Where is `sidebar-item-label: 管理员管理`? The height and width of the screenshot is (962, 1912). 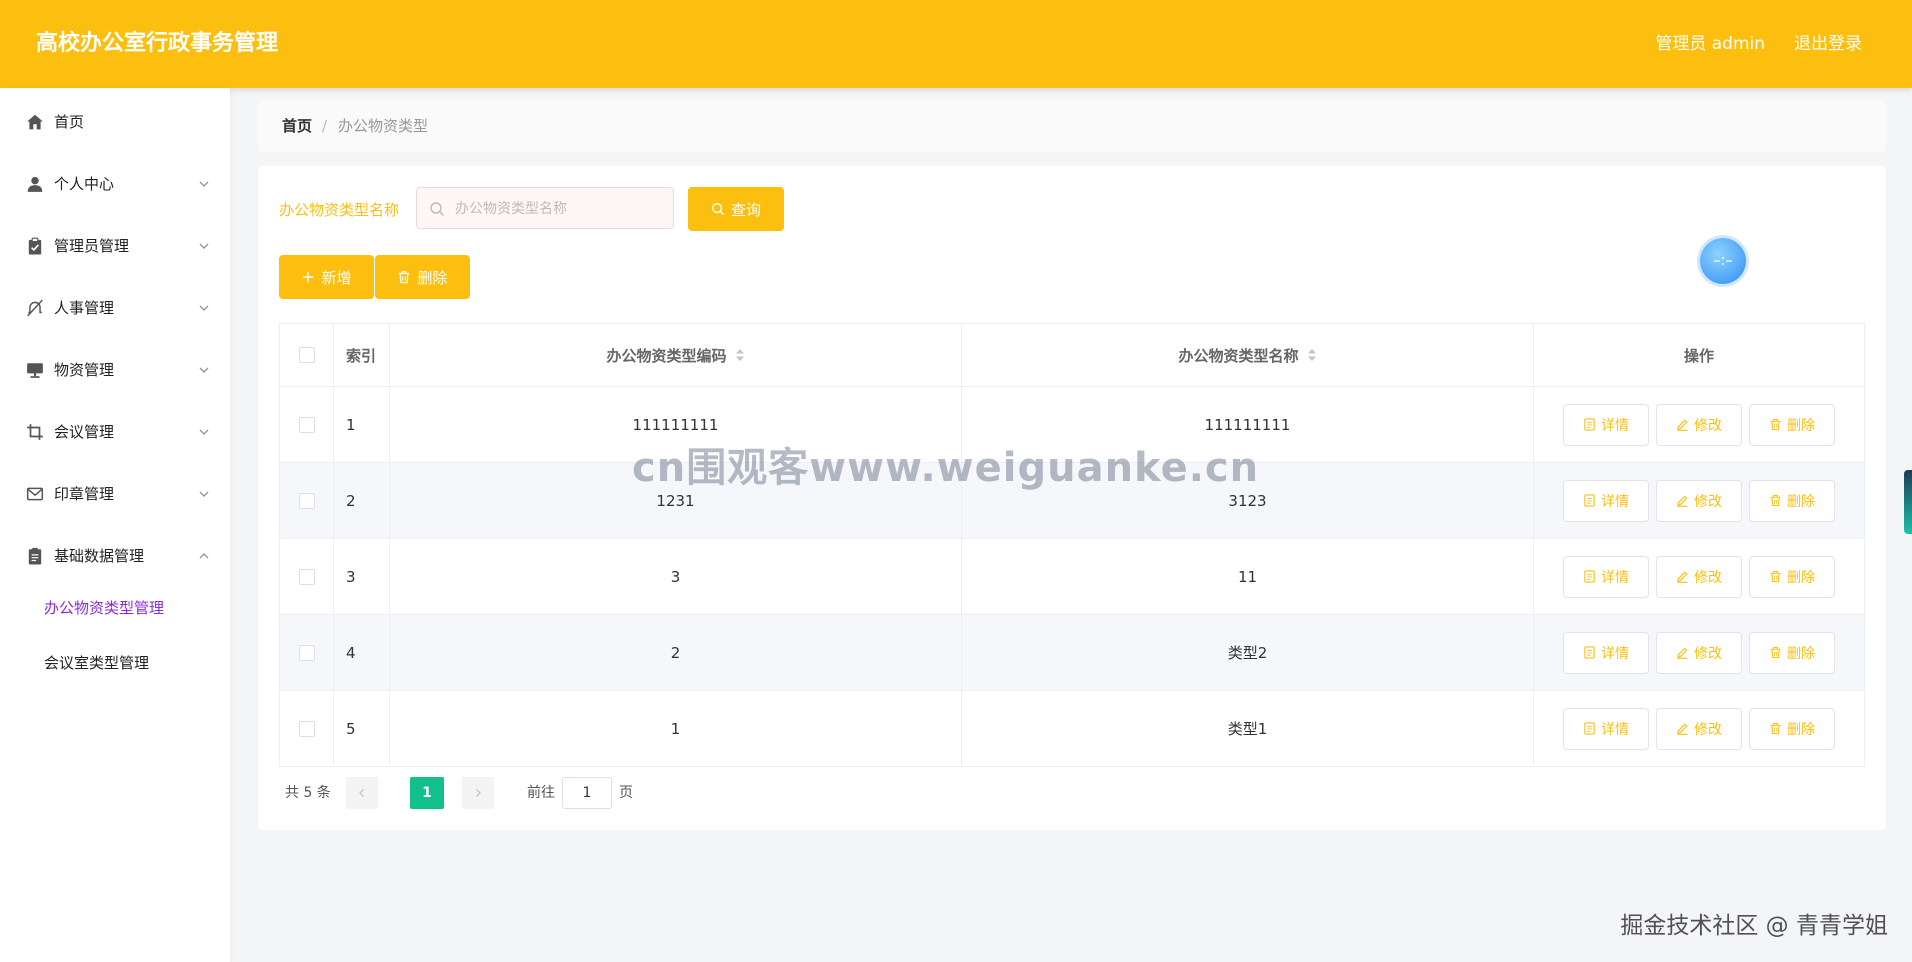 sidebar-item-label: 管理员管理 is located at coordinates (92, 246).